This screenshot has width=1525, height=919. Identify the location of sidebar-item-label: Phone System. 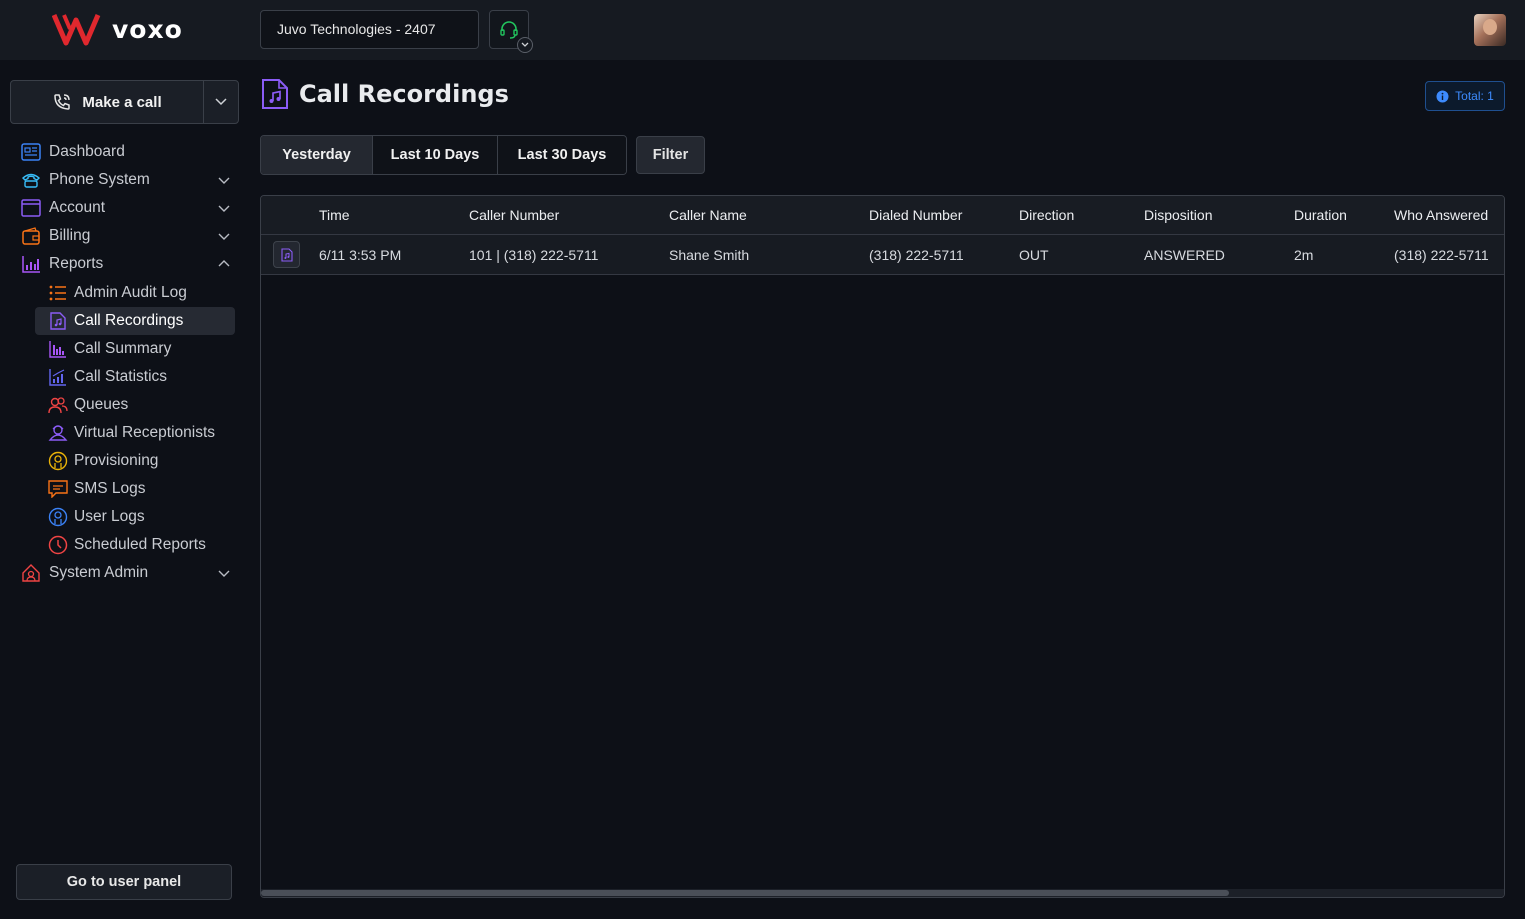
(99, 179).